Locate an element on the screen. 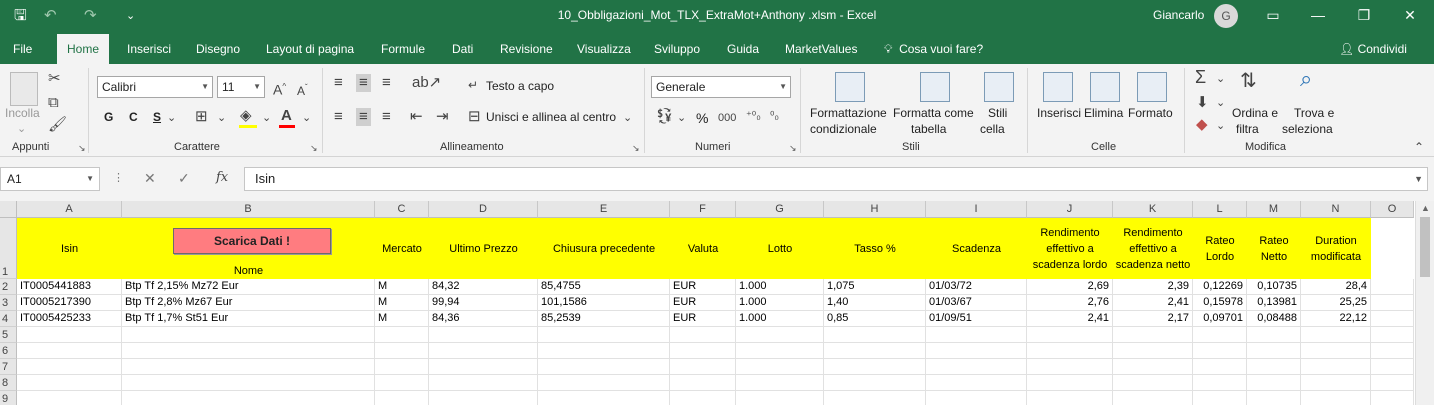 The image size is (1434, 405). enter-icon: ✓ is located at coordinates (184, 178).